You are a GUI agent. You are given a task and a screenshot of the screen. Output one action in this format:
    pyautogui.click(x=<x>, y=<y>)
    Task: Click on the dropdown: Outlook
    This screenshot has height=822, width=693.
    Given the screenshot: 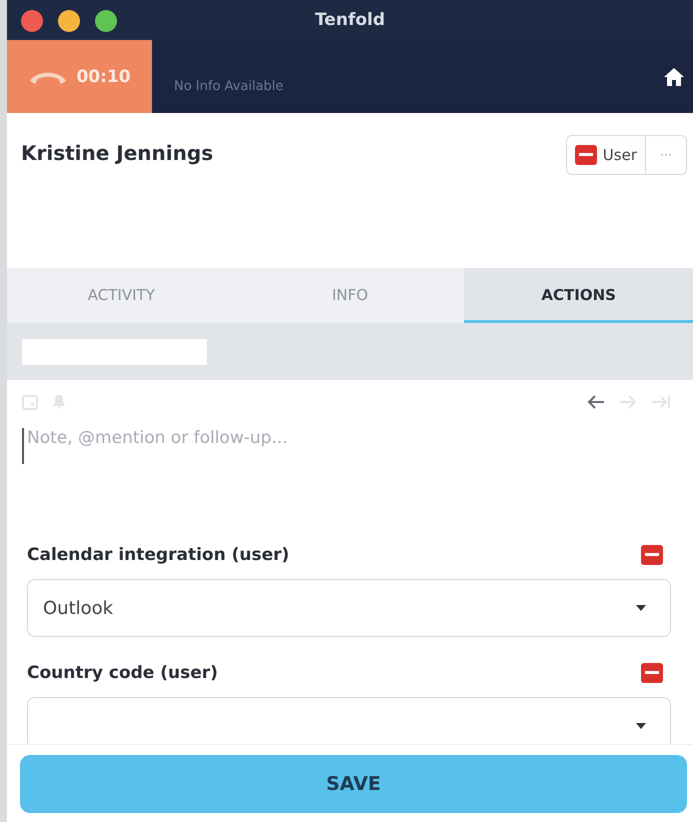 What is the action you would take?
    pyautogui.click(x=349, y=608)
    